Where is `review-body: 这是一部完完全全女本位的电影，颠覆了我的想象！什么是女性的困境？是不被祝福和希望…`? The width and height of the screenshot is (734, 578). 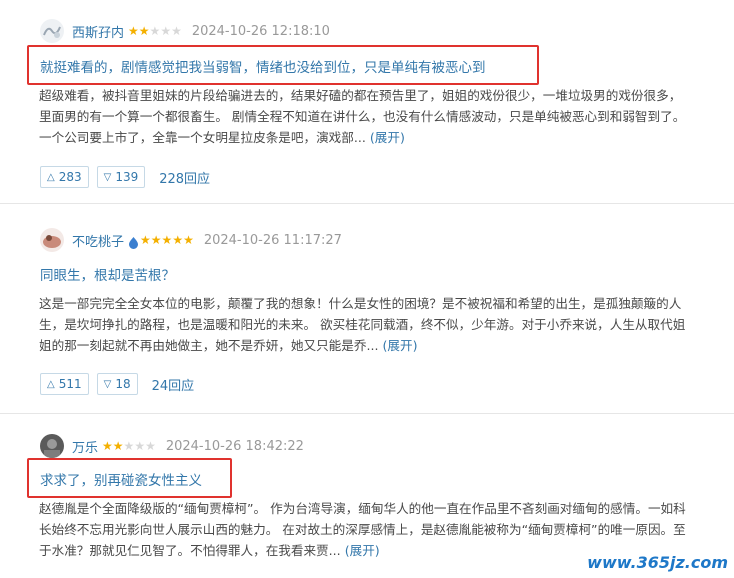
review-body: 这是一部完完全全女本位的电影，颠覆了我的想象！什么是女性的困境？是不被祝福和希望… is located at coordinates (375, 324).